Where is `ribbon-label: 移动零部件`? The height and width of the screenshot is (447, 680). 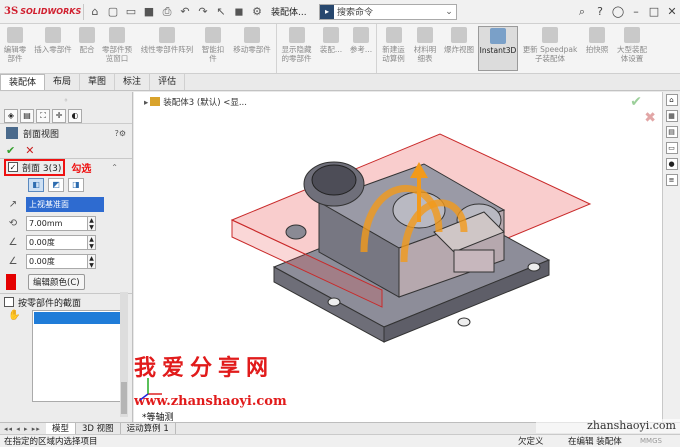
ribbon-label: 移动零部件 is located at coordinates (252, 49).